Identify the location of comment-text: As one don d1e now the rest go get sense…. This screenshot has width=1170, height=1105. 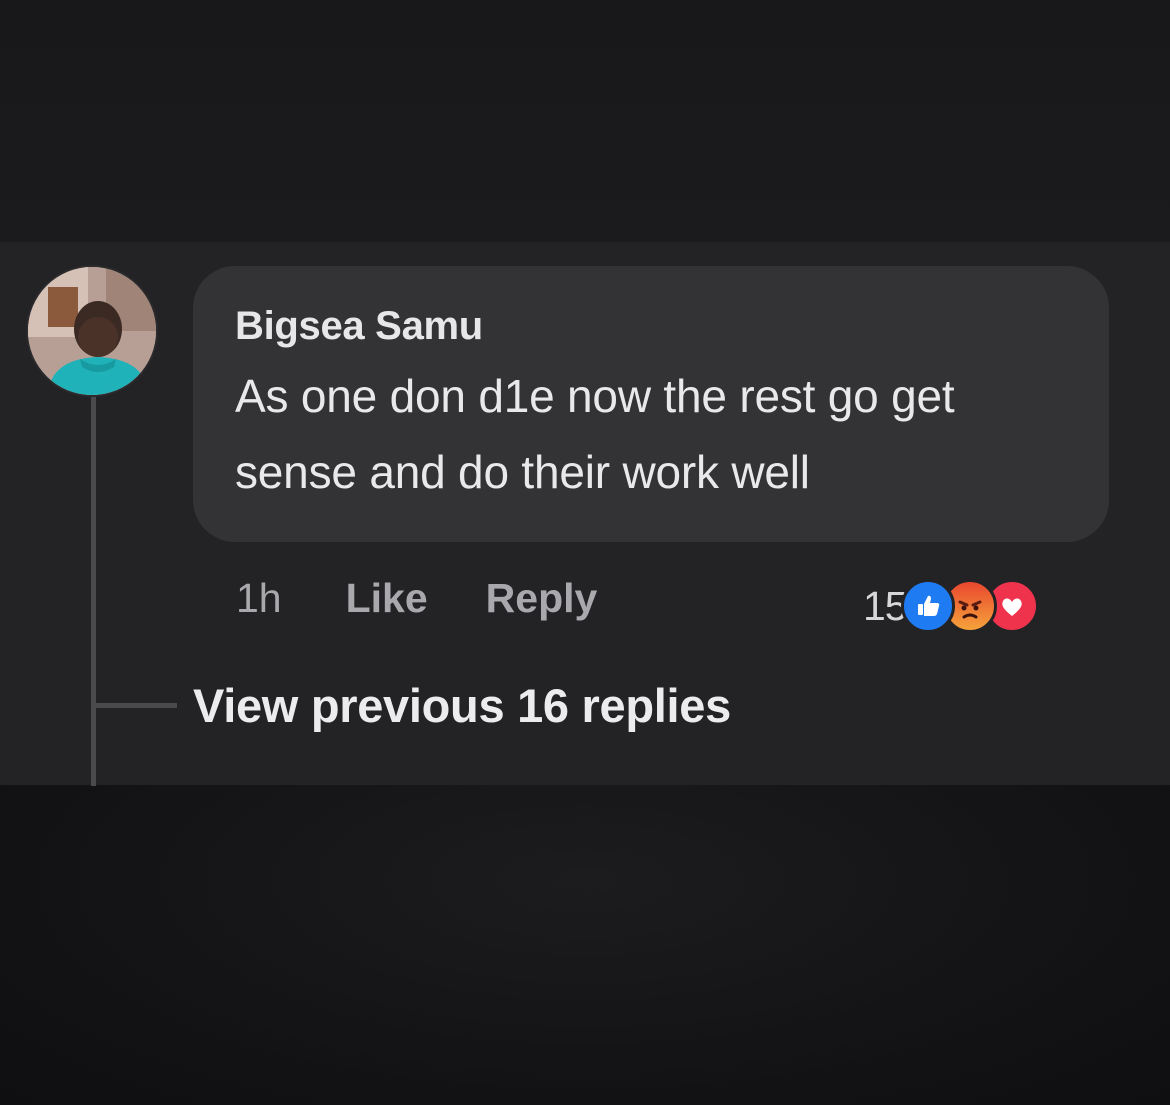
(595, 434).